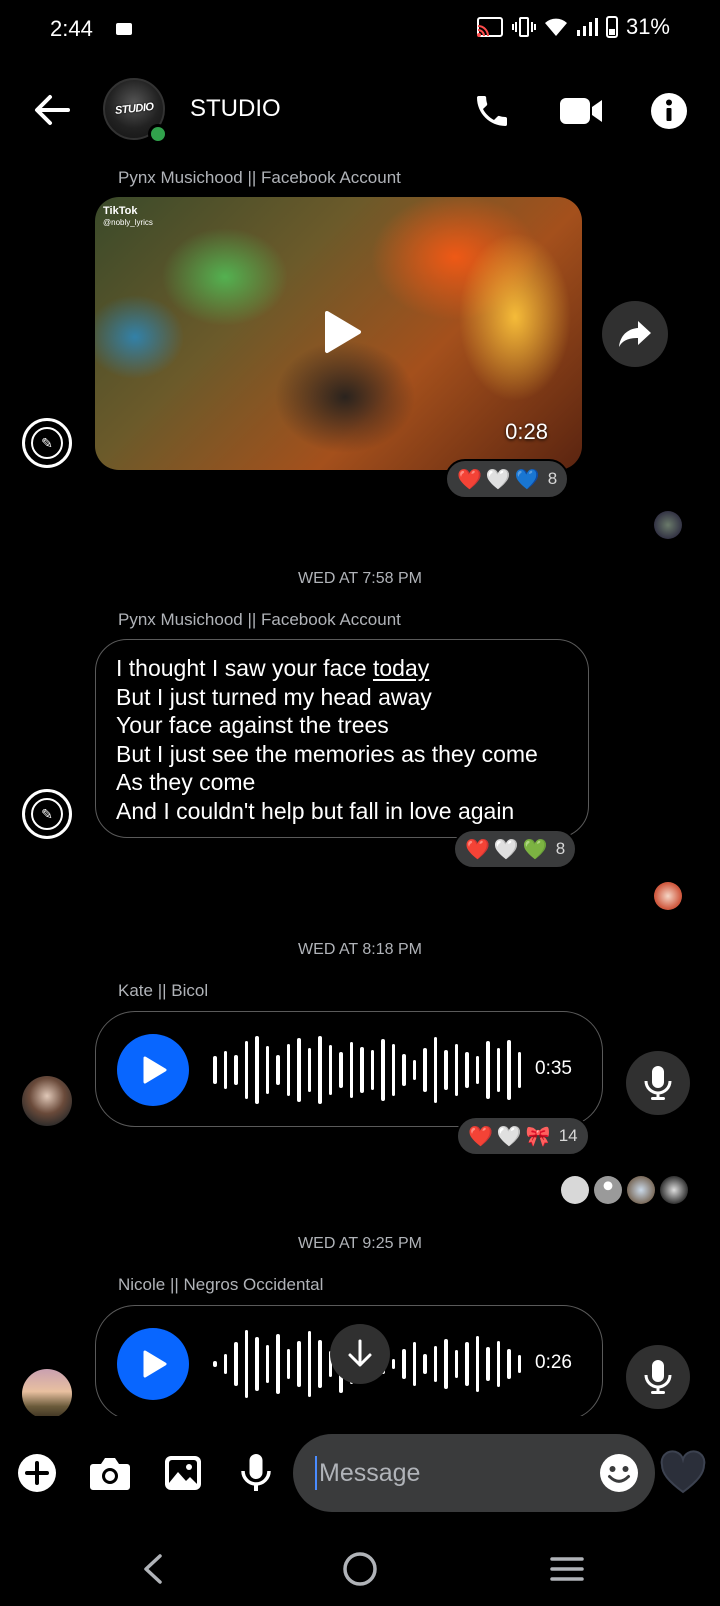  I want to click on message-line: But I just see the memories as they come, so click(327, 753).